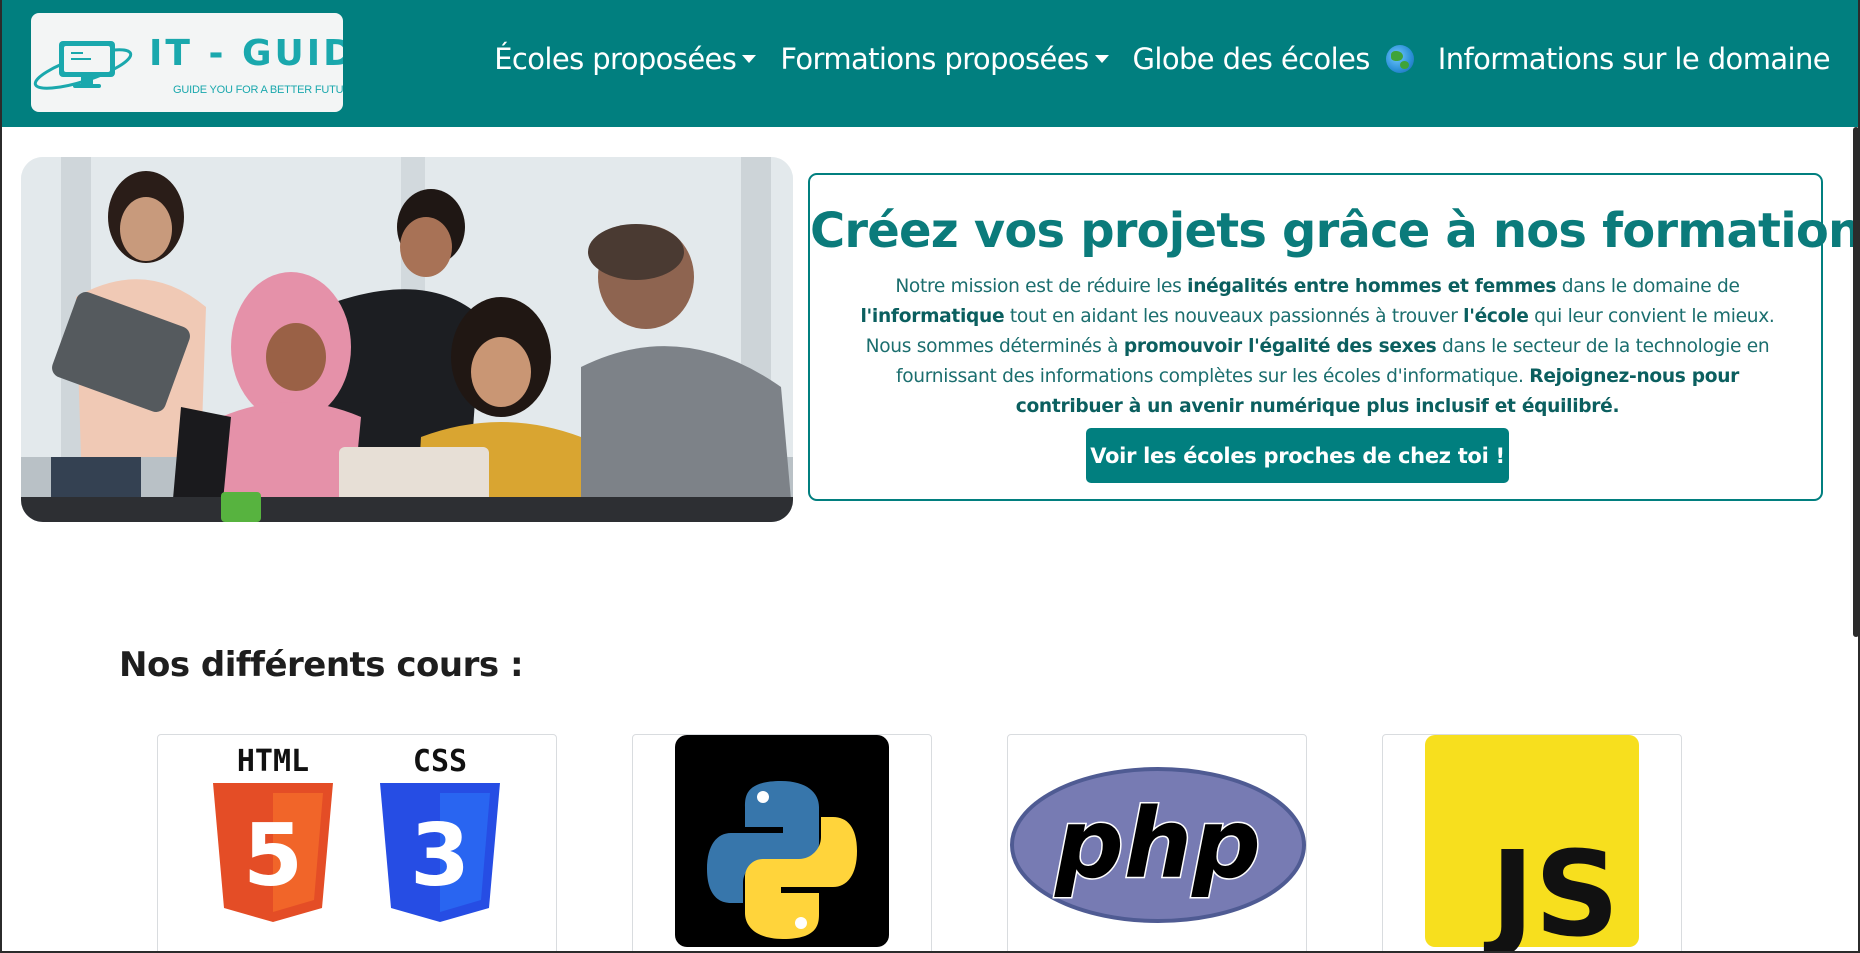 The width and height of the screenshot is (1860, 953). I want to click on course-card-python, so click(782, 843).